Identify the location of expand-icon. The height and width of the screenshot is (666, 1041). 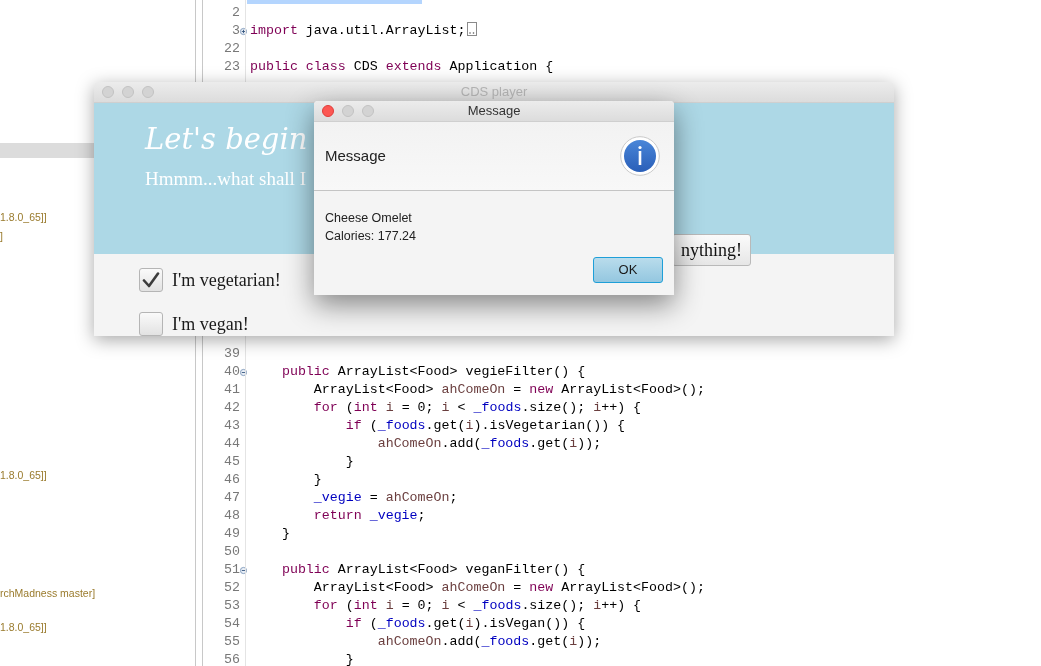
(243, 31).